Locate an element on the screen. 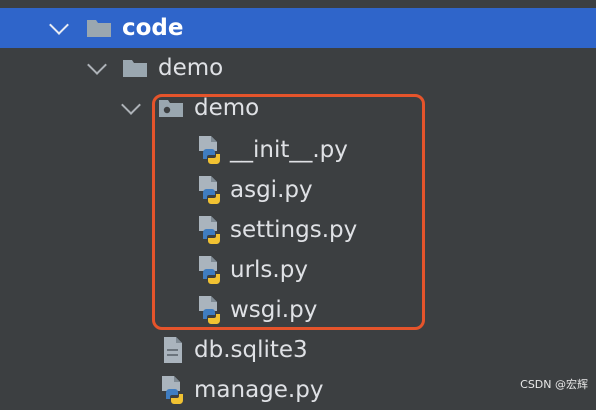  tree-item-label: code is located at coordinates (153, 28).